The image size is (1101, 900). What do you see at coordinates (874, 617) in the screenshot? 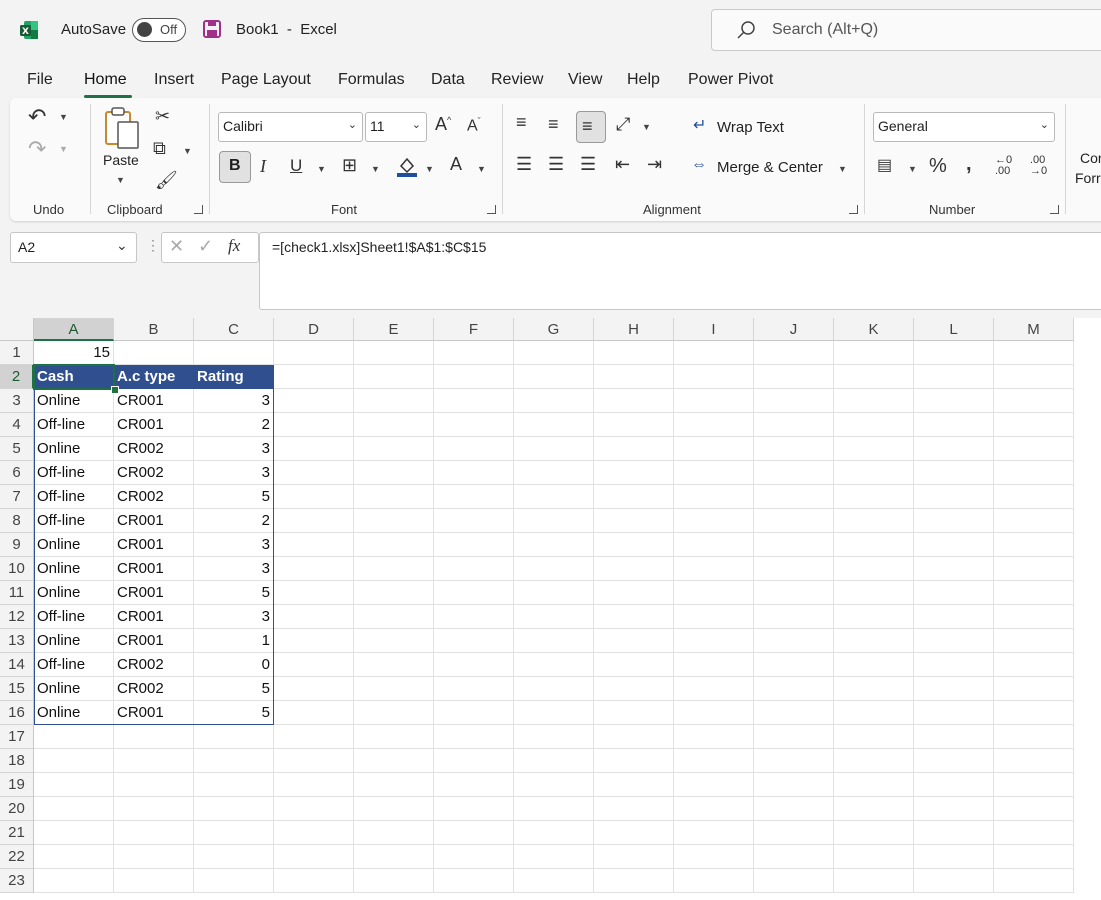
I see `cell-k12` at bounding box center [874, 617].